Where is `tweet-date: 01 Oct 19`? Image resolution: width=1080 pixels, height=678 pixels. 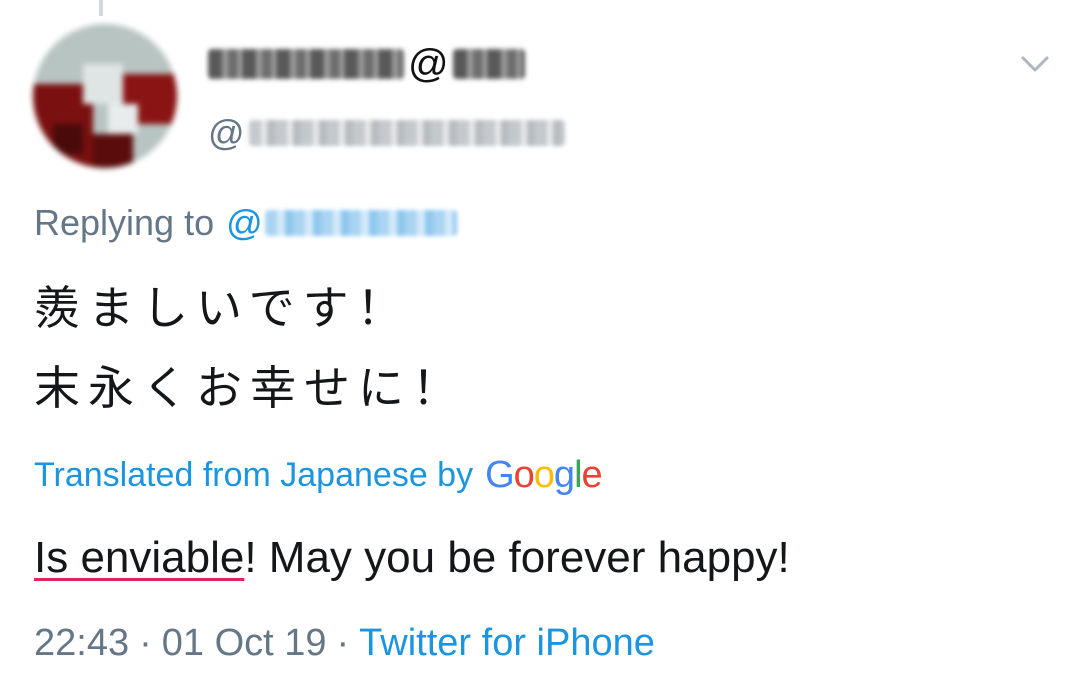
tweet-date: 01 Oct 19 is located at coordinates (244, 643).